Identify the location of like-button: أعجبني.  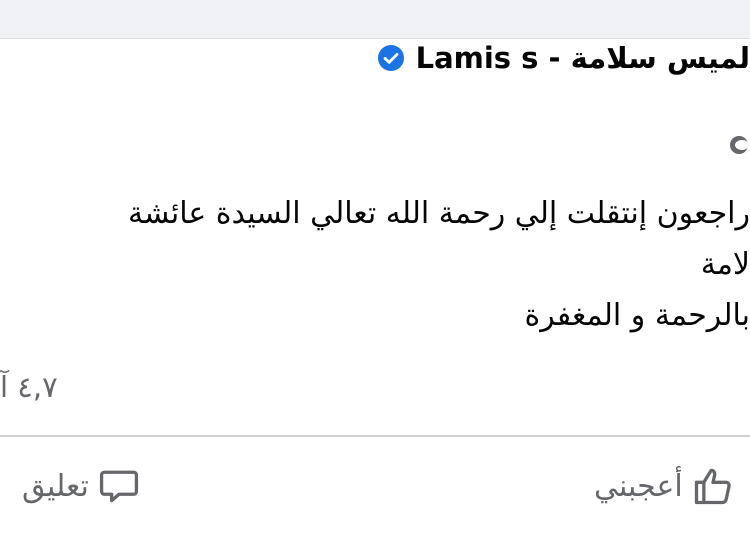
(660, 486).